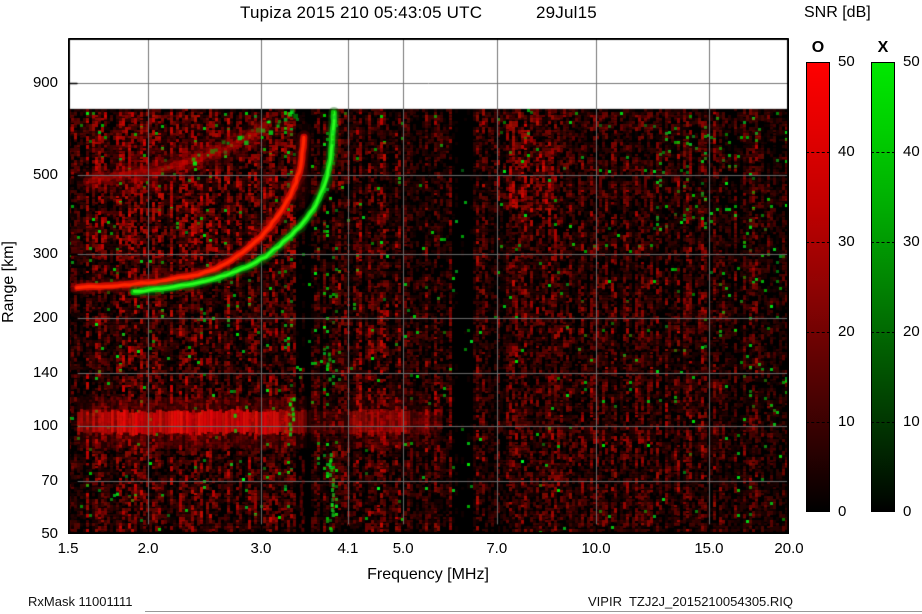 The width and height of the screenshot is (922, 614). What do you see at coordinates (818, 47) in the screenshot?
I see `colorbar-o-label: O` at bounding box center [818, 47].